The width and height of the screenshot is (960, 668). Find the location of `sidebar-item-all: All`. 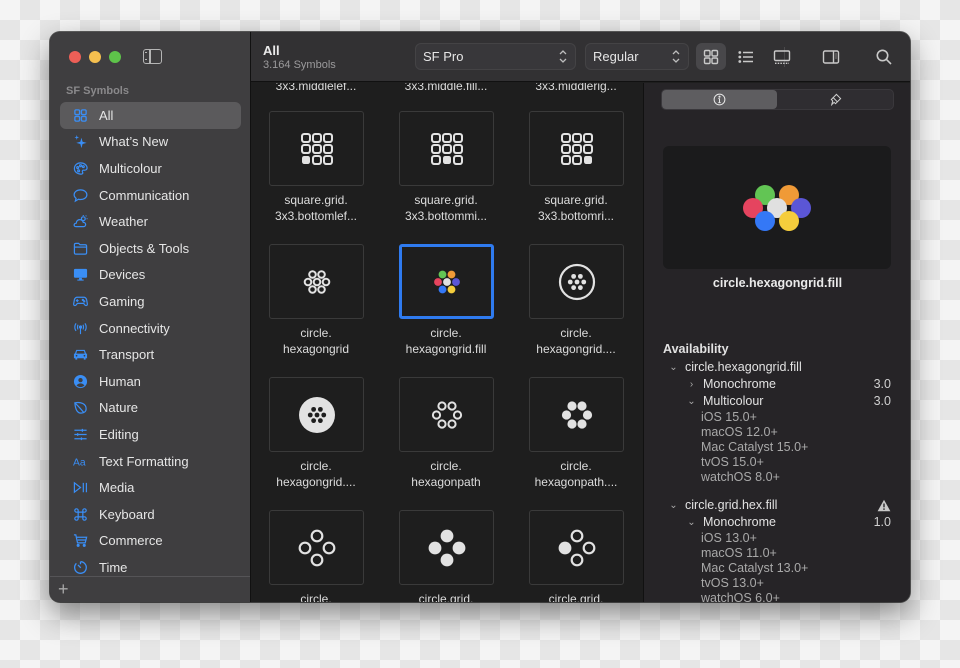

sidebar-item-all: All is located at coordinates (150, 115).